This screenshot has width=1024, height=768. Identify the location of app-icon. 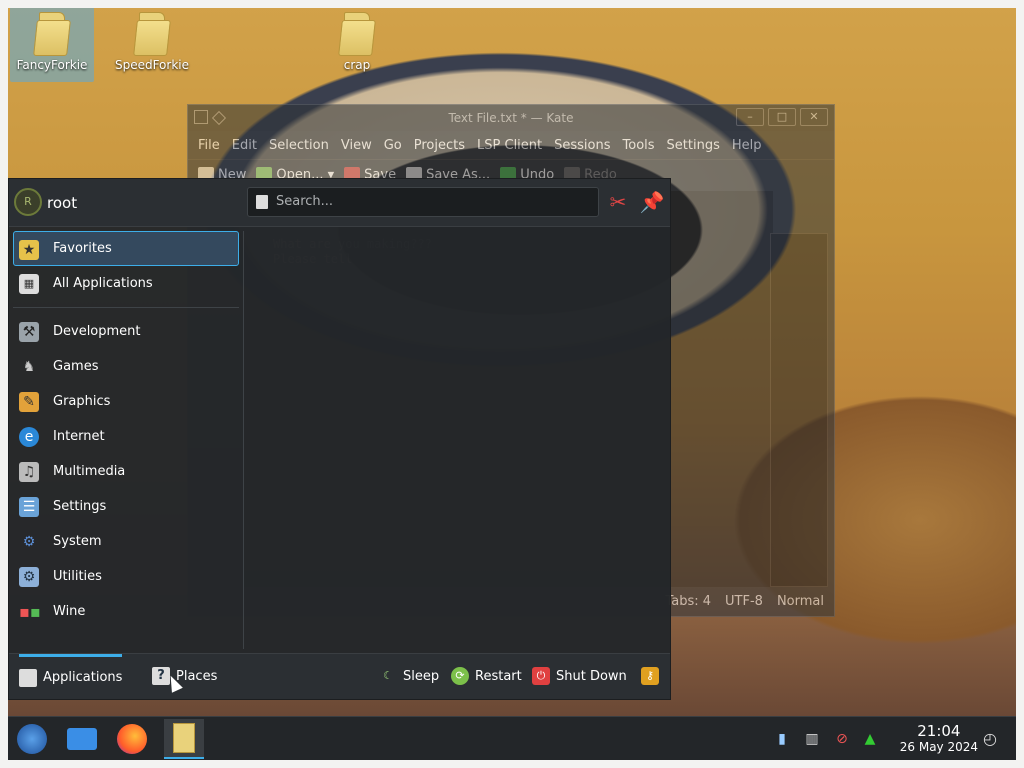
(201, 117).